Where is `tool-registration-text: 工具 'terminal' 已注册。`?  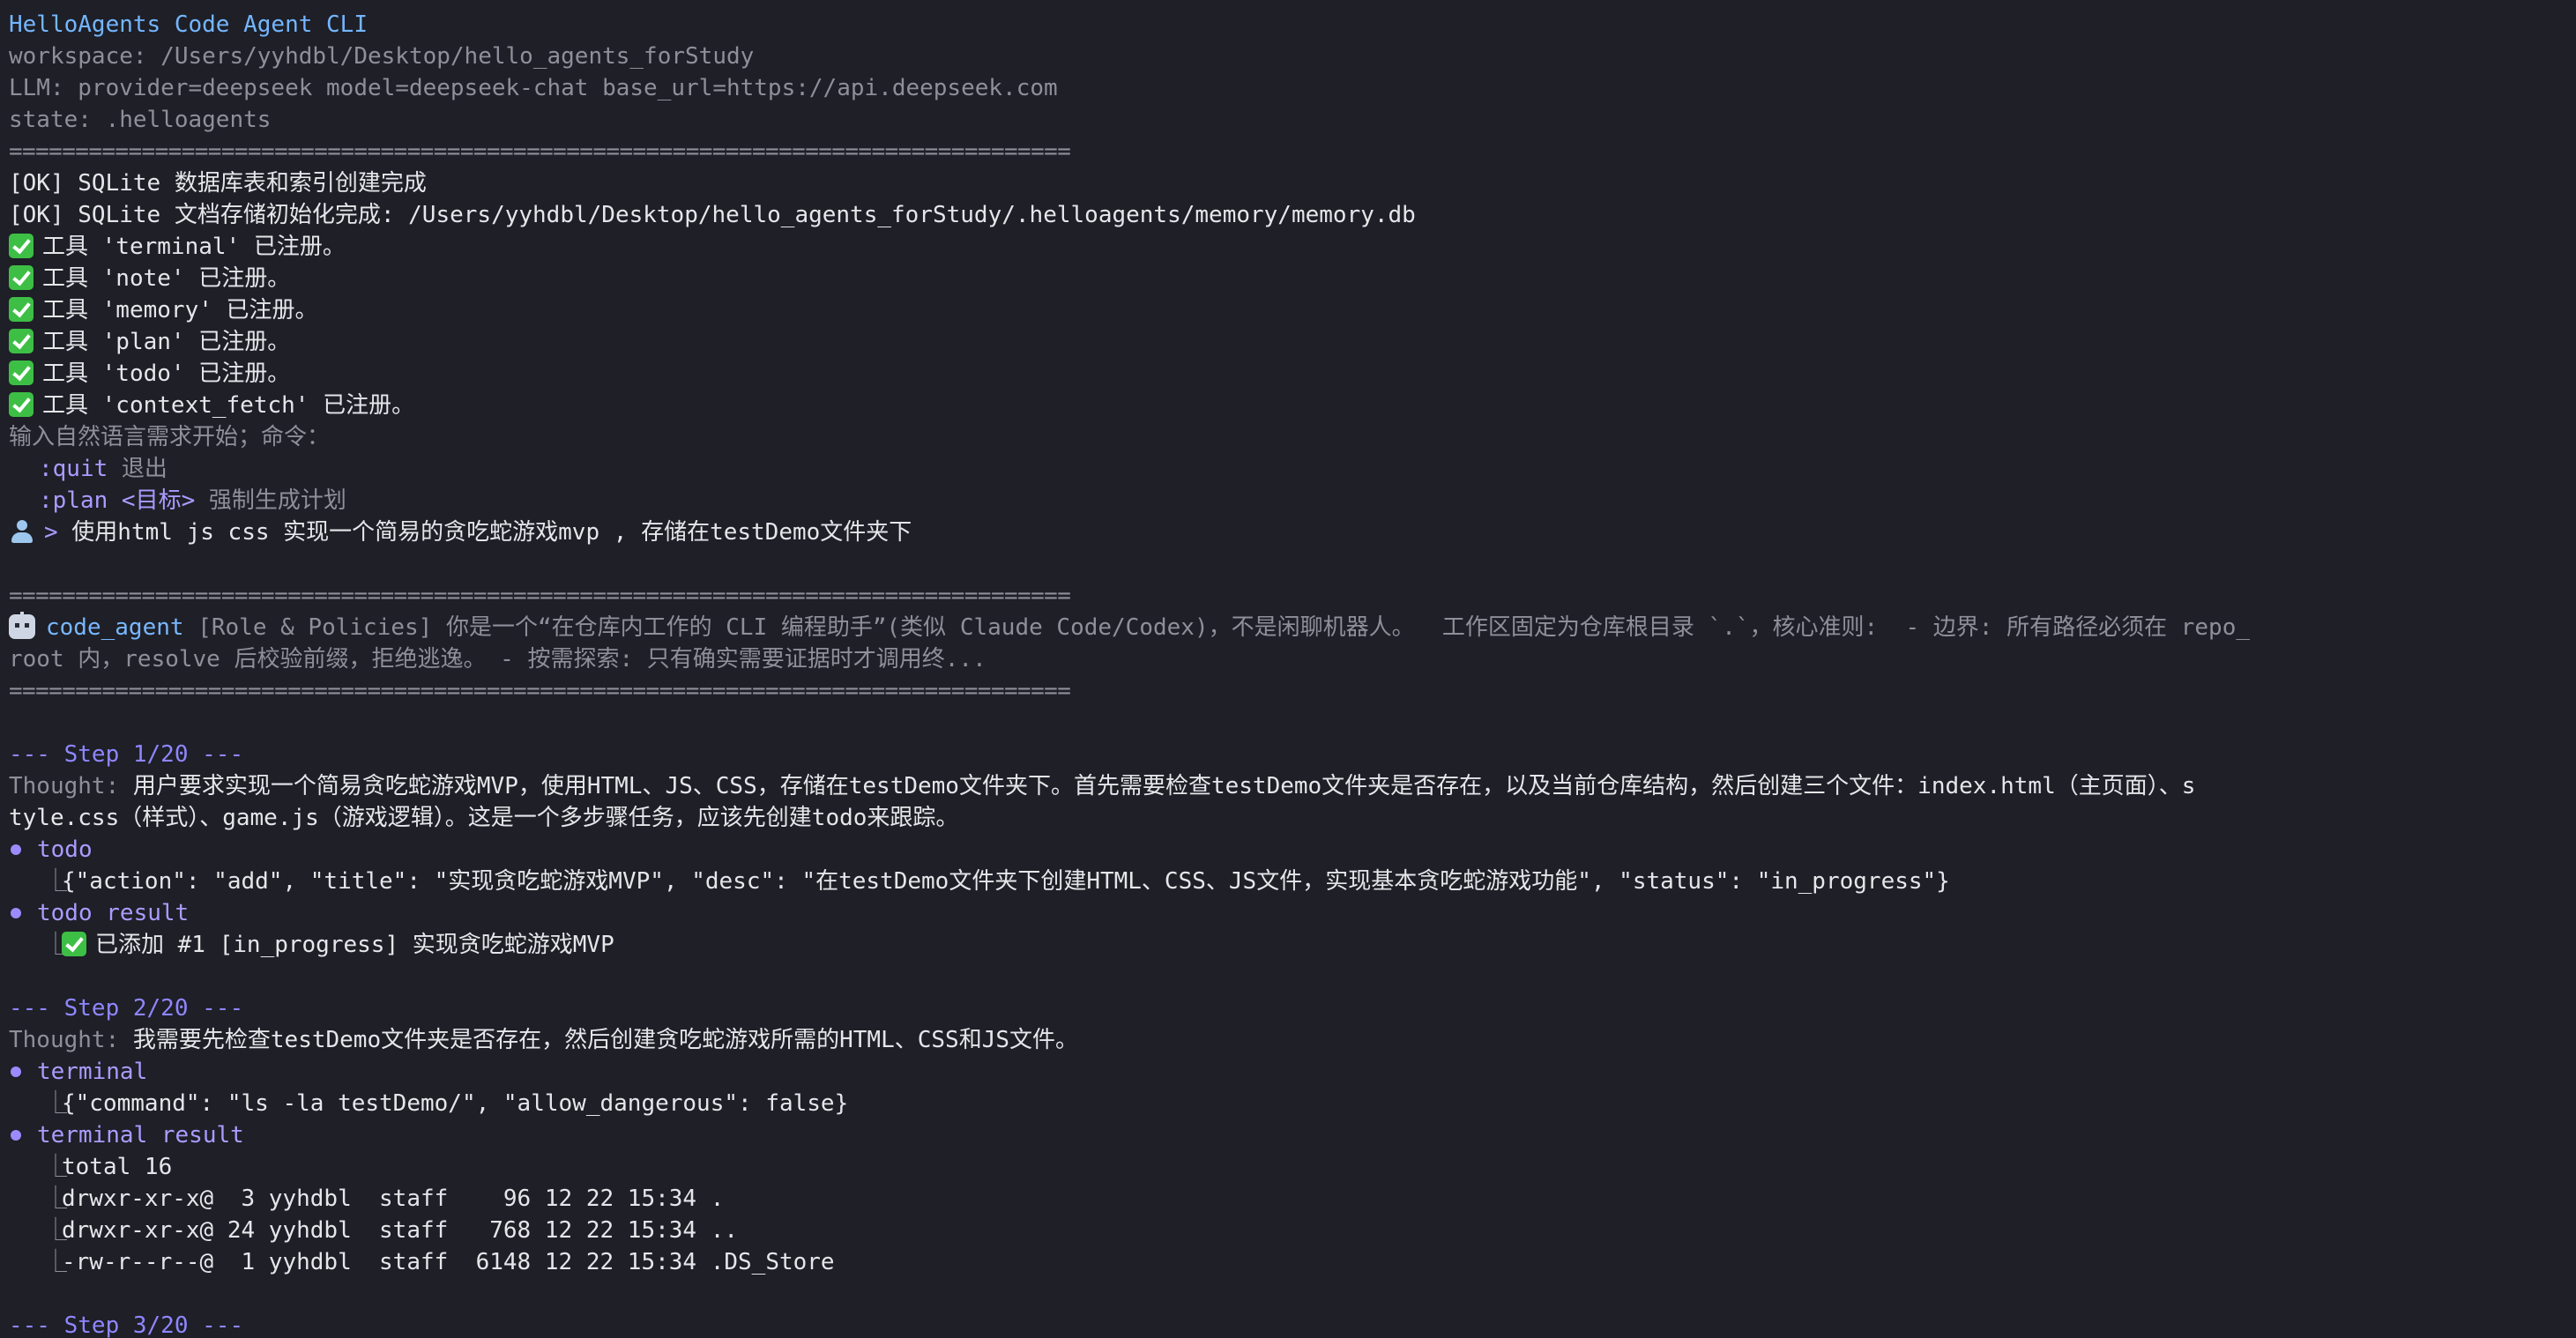
tool-registration-text: 工具 'terminal' 已注册。 is located at coordinates (194, 247).